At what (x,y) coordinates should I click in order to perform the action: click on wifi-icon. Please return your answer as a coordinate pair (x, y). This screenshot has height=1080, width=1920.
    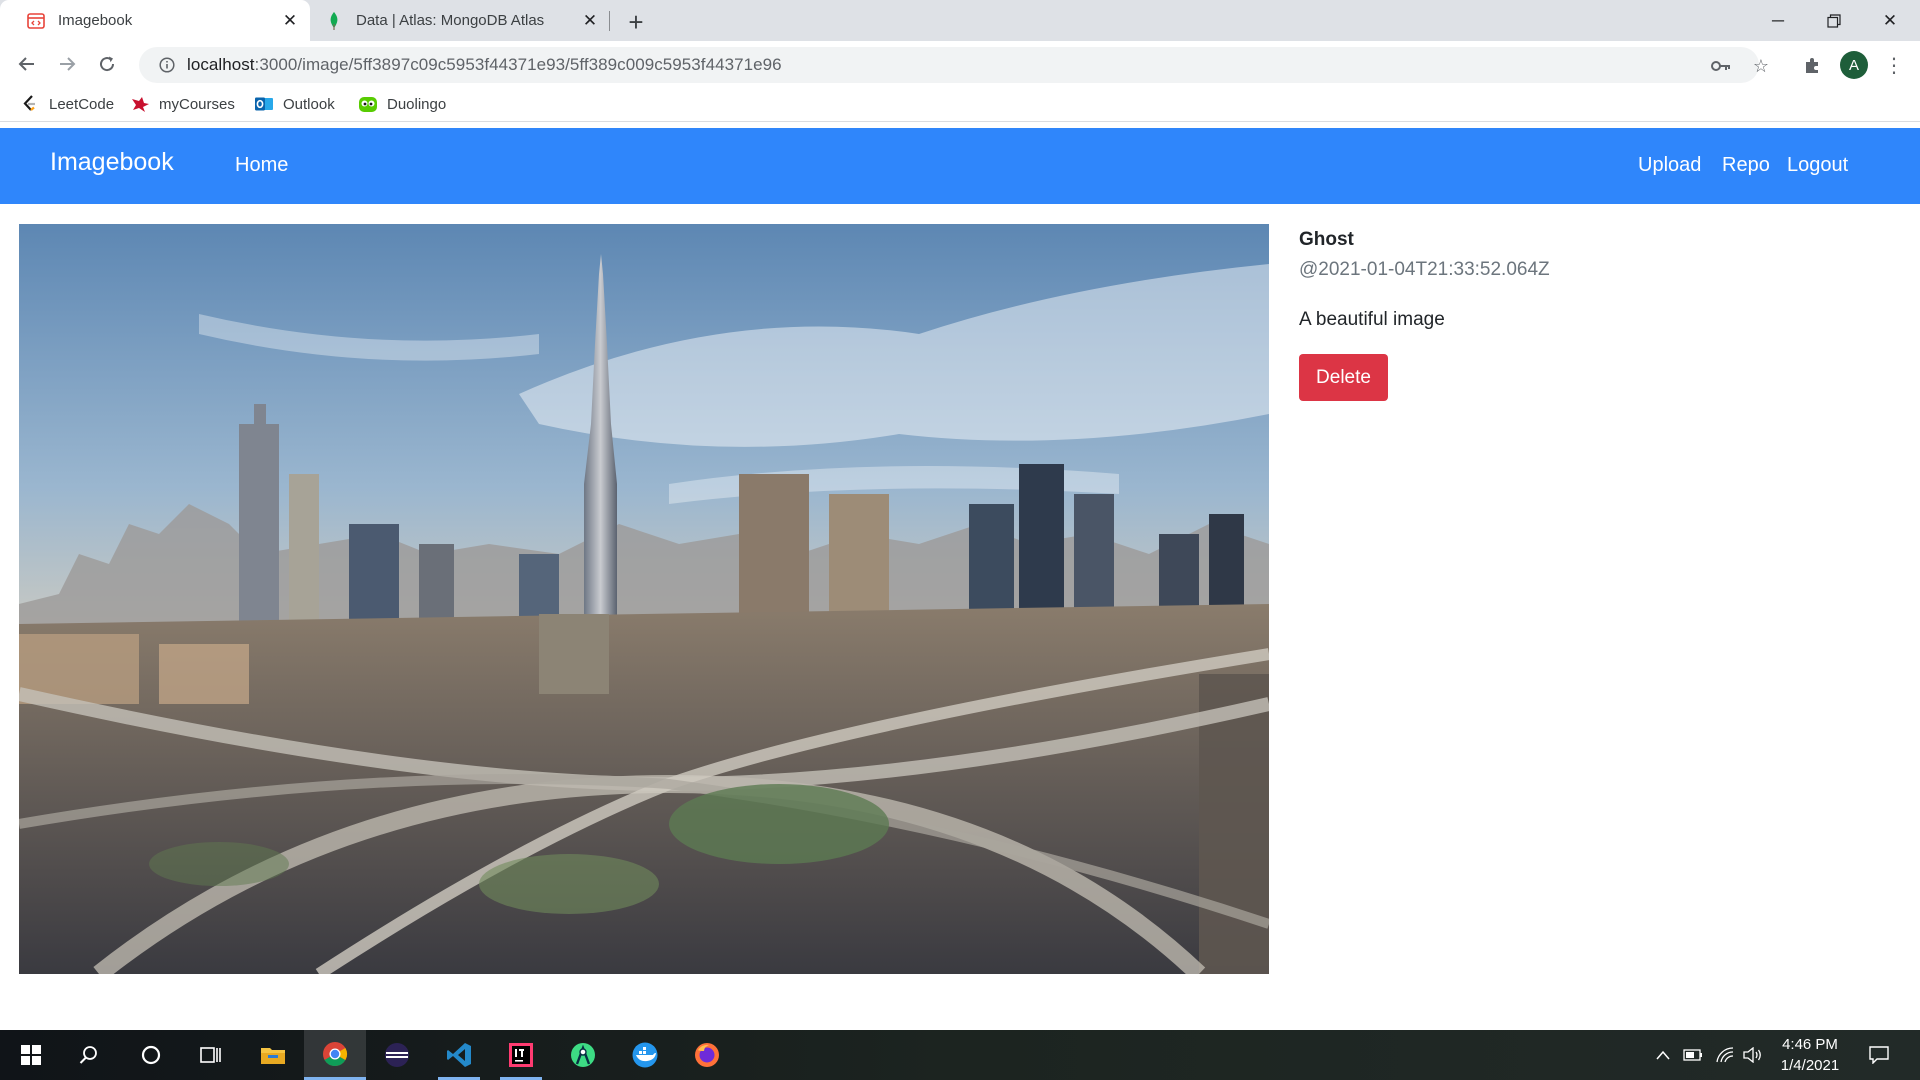
    Looking at the image, I should click on (1725, 1055).